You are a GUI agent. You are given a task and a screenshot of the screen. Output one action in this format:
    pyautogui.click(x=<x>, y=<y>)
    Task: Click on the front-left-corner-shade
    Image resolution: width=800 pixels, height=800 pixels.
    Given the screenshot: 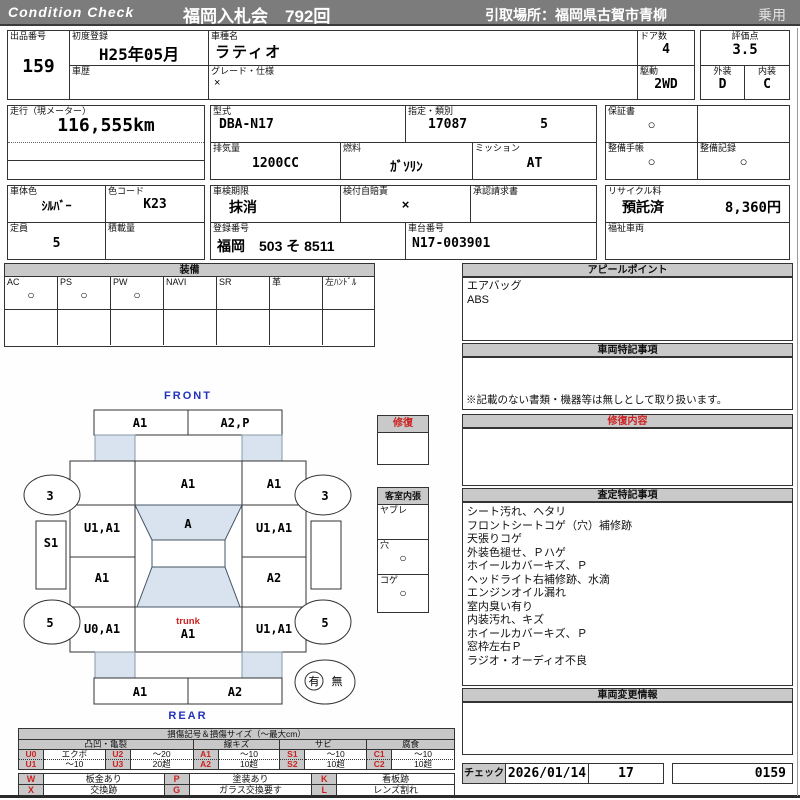 What is the action you would take?
    pyautogui.click(x=115, y=448)
    